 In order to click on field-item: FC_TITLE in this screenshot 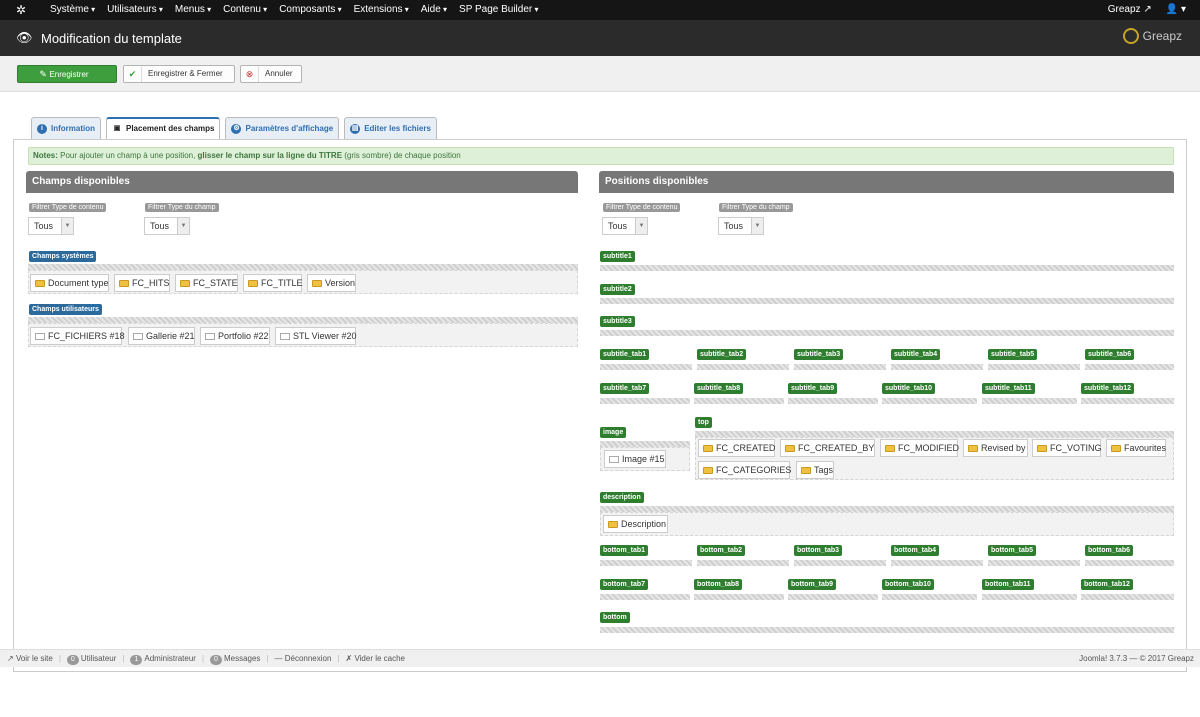, I will do `click(273, 283)`.